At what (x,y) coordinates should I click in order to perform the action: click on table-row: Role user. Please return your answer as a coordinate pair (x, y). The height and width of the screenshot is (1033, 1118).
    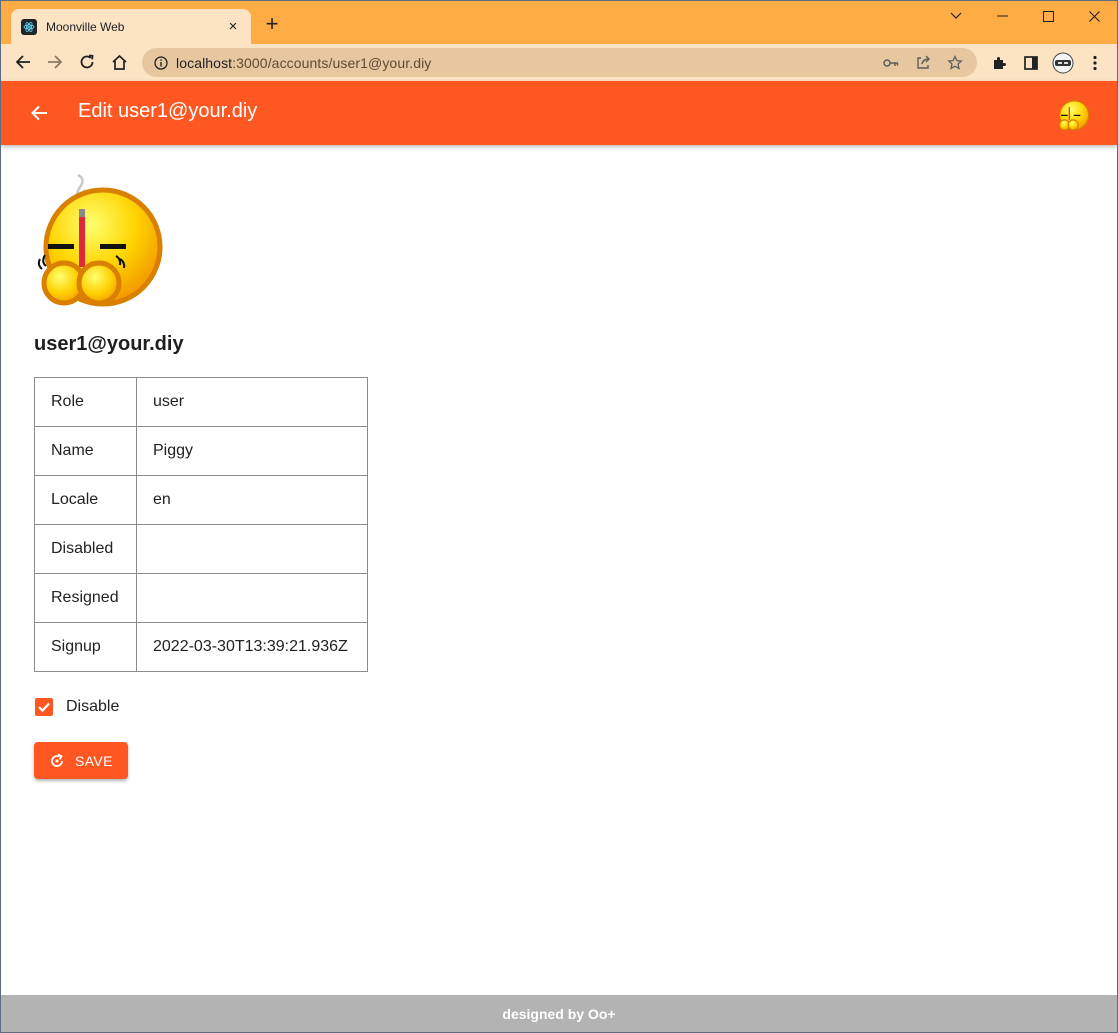
    Looking at the image, I should click on (201, 402).